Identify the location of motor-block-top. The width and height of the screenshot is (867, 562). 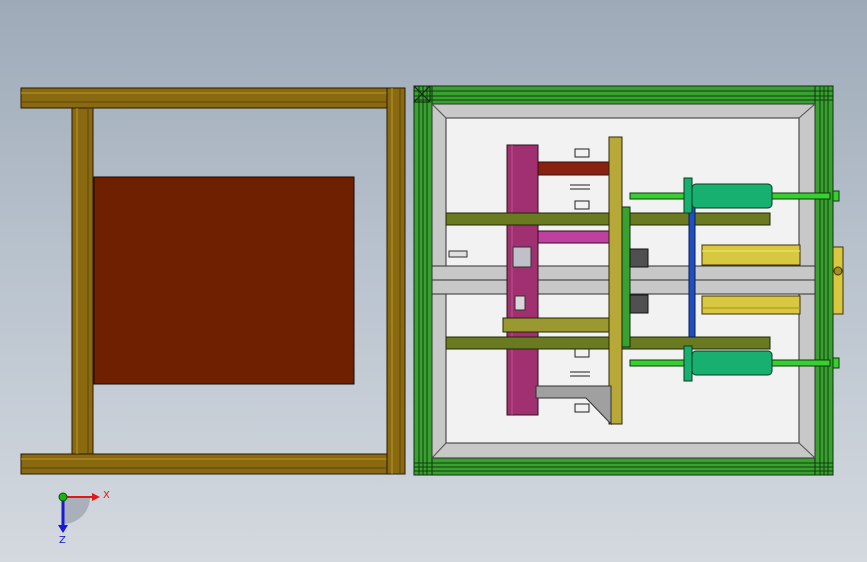
(639, 258).